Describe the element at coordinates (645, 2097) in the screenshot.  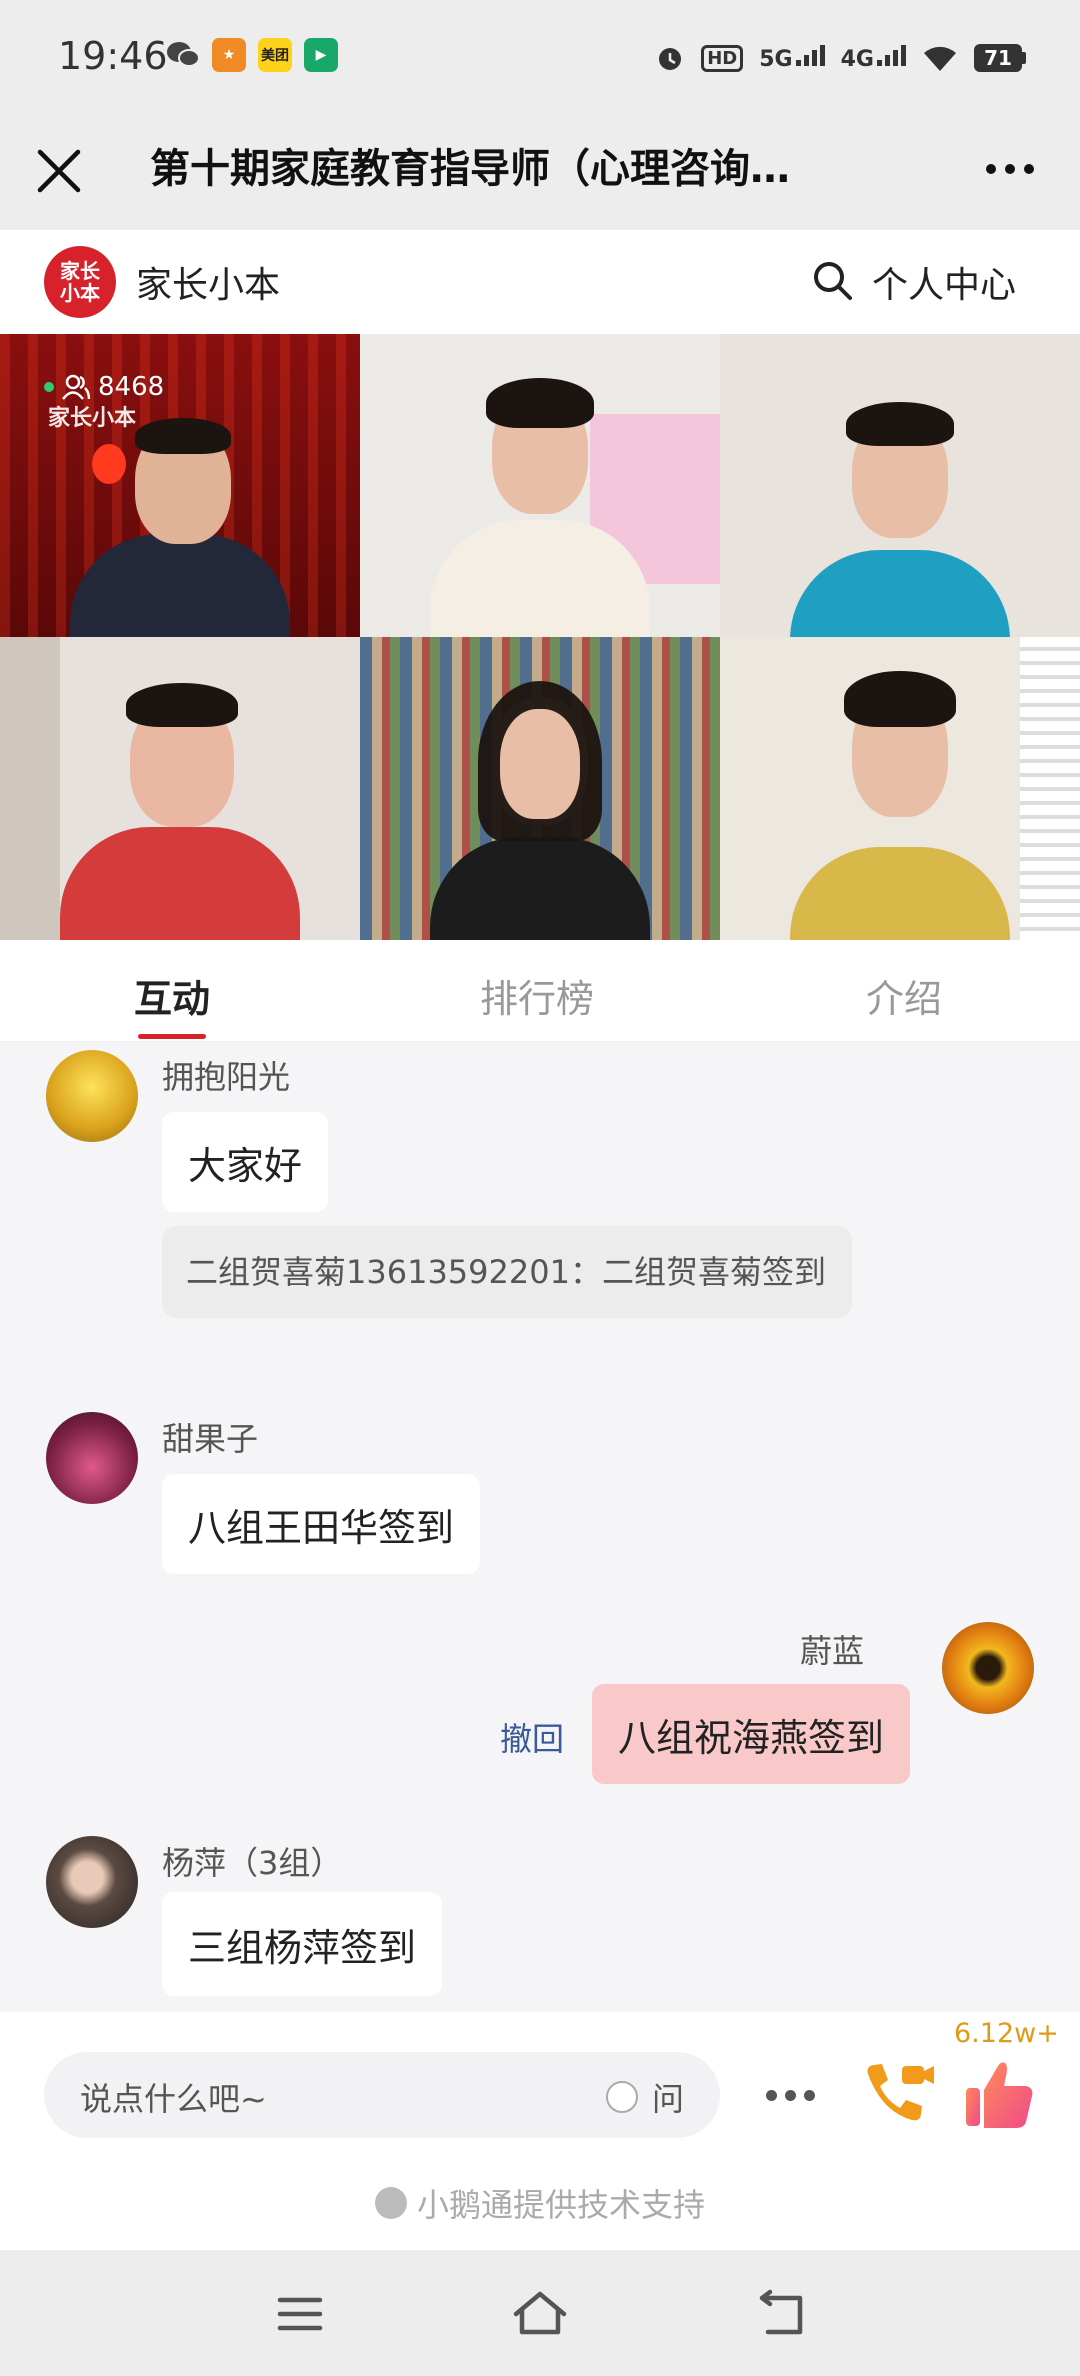
I see `ask-question-toggle: 问` at that location.